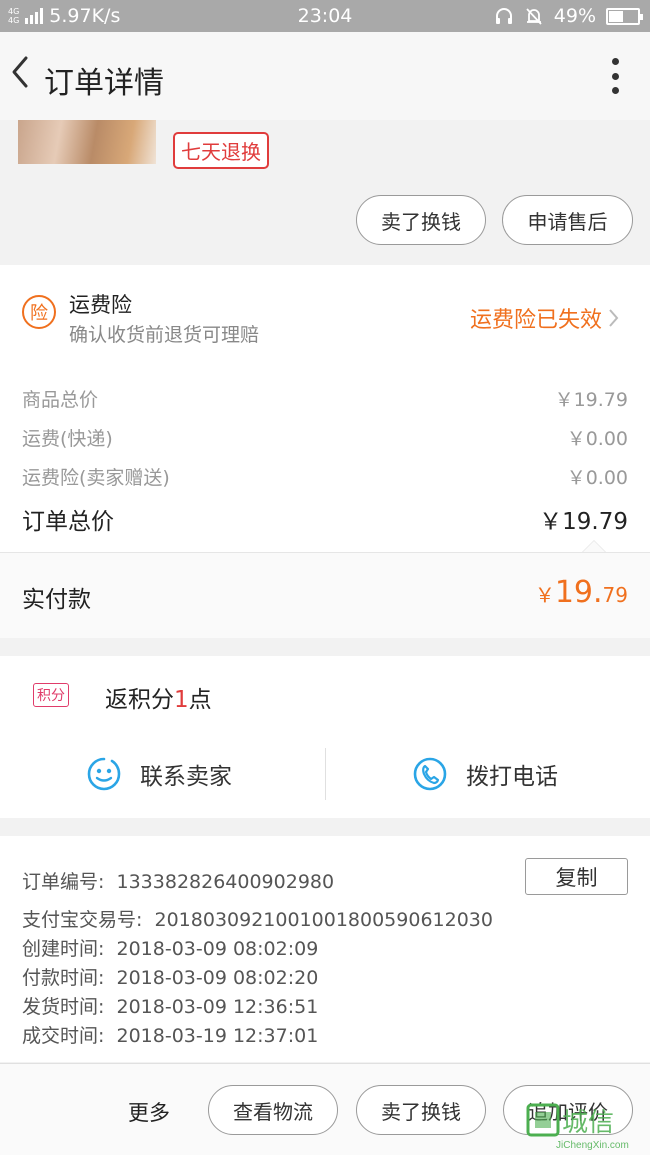  Describe the element at coordinates (104, 83) in the screenshot. I see `page-title: 订单详情` at that location.